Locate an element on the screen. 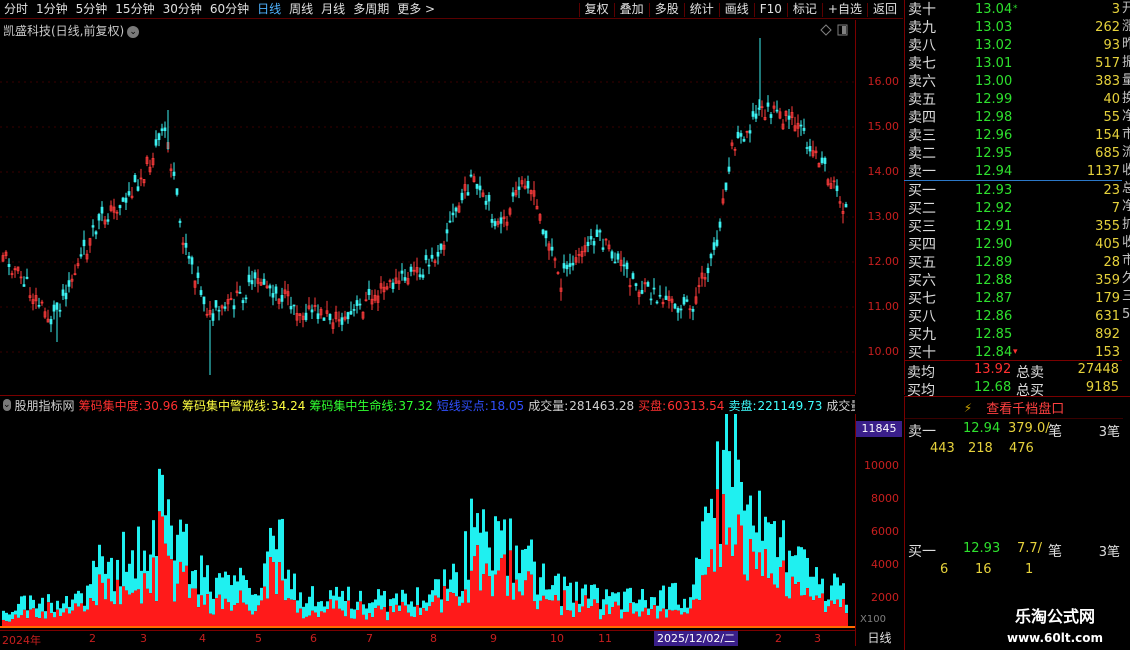  period-tab-item: 15分钟 is located at coordinates (134, 9).